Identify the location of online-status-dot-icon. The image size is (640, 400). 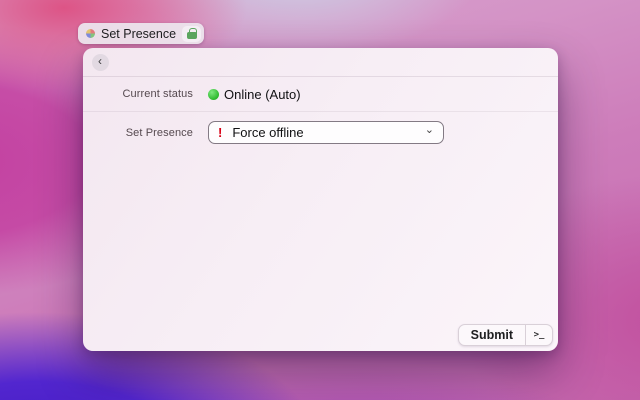
(213, 94).